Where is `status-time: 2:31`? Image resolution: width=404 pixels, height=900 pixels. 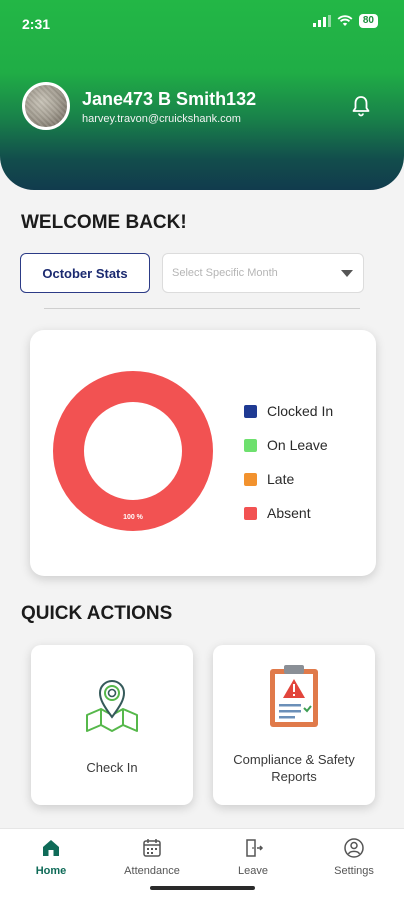 status-time: 2:31 is located at coordinates (36, 24).